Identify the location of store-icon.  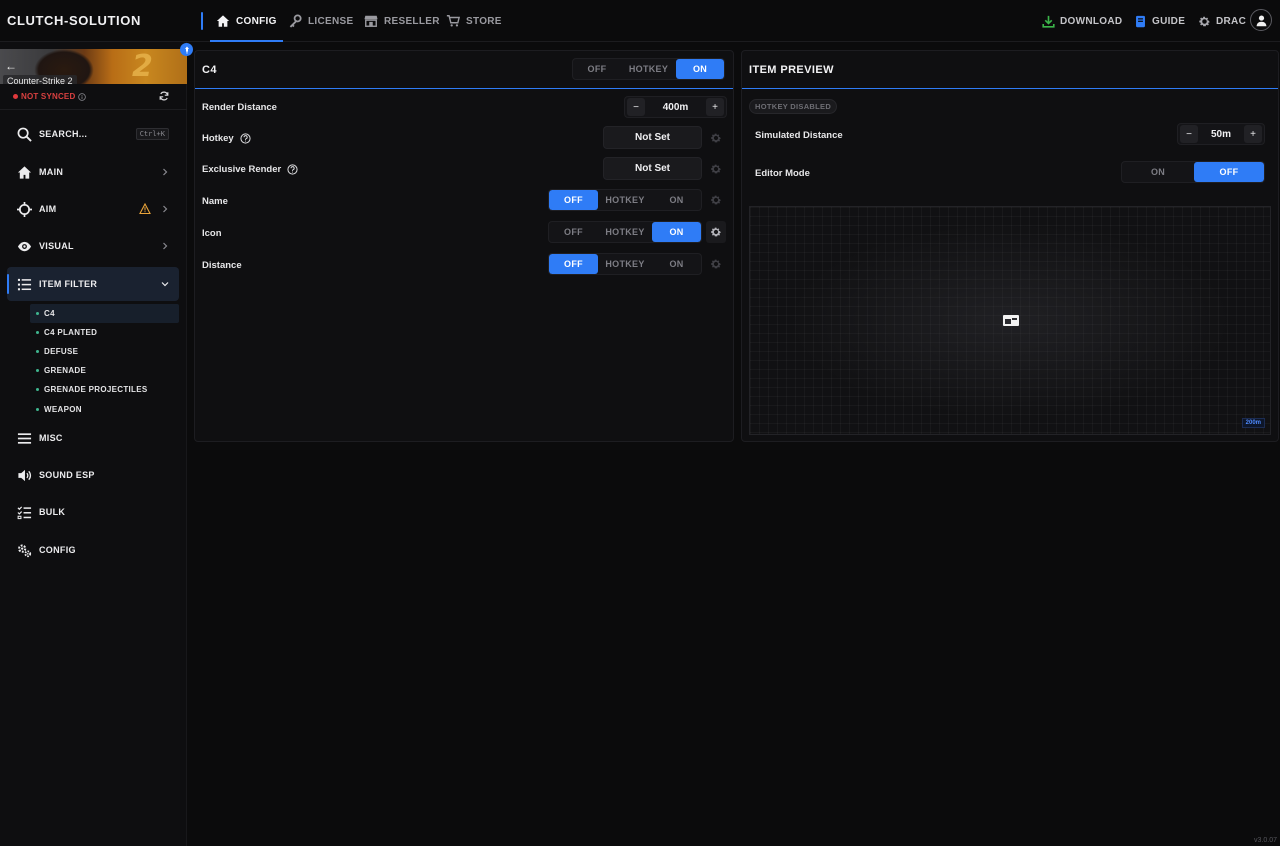
(371, 21).